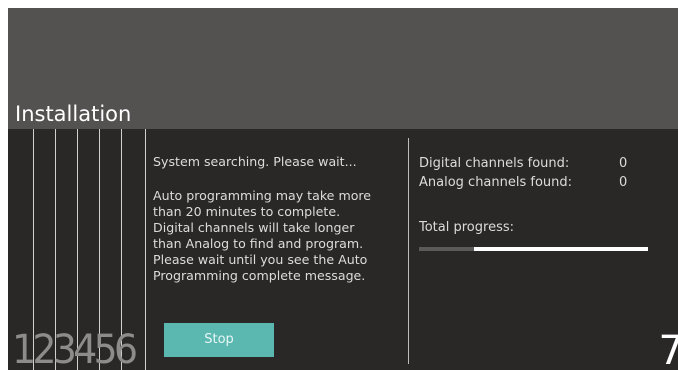 This screenshot has width=678, height=370. What do you see at coordinates (496, 182) in the screenshot?
I see `analog-channels-label: Analog channels found:` at bounding box center [496, 182].